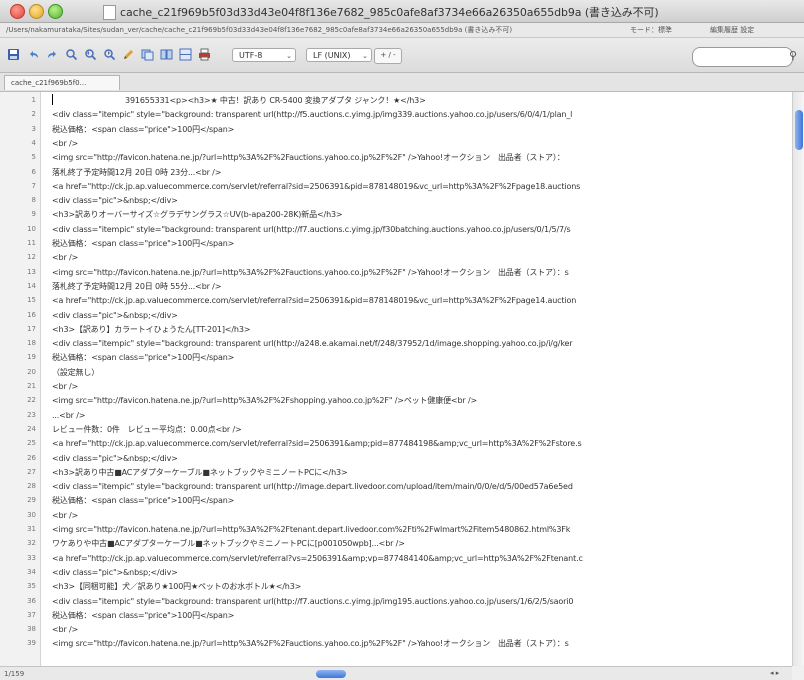 This screenshot has width=804, height=680. I want to click on code-text: <h3>【同梱可能】犬／訳あり★100円★ペットのお水ボトル★</h3>, so click(176, 586).